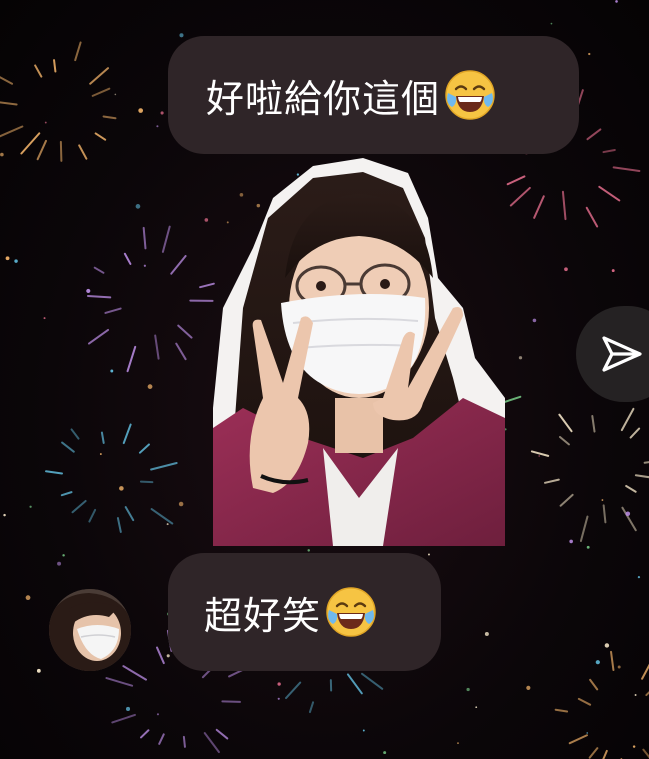 This screenshot has width=649, height=759. I want to click on message-bubble: 超好笑, so click(304, 612).